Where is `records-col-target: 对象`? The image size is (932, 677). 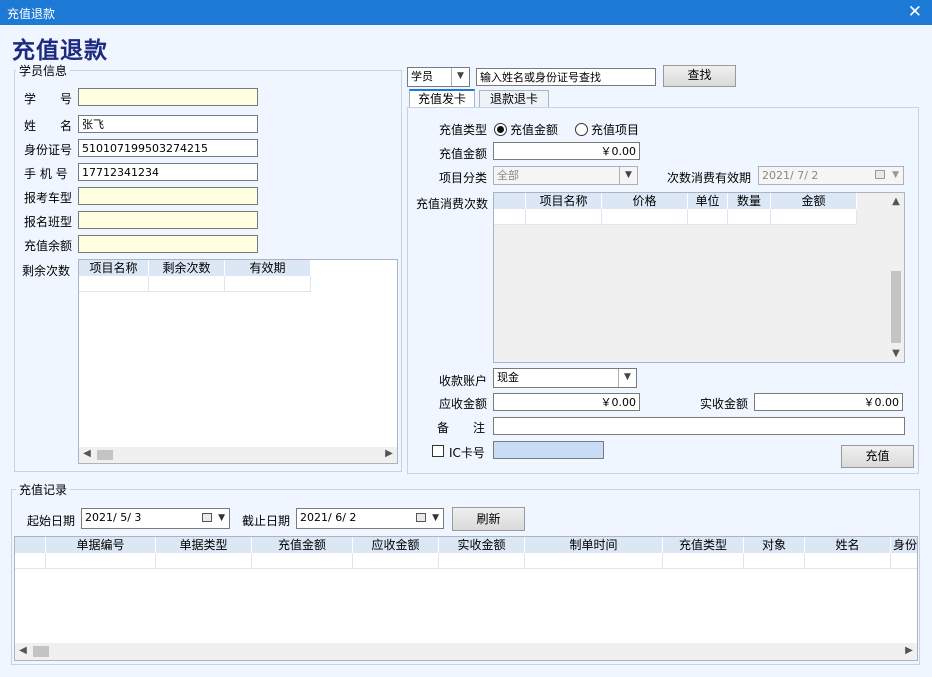
records-col-target: 对象 is located at coordinates (774, 545).